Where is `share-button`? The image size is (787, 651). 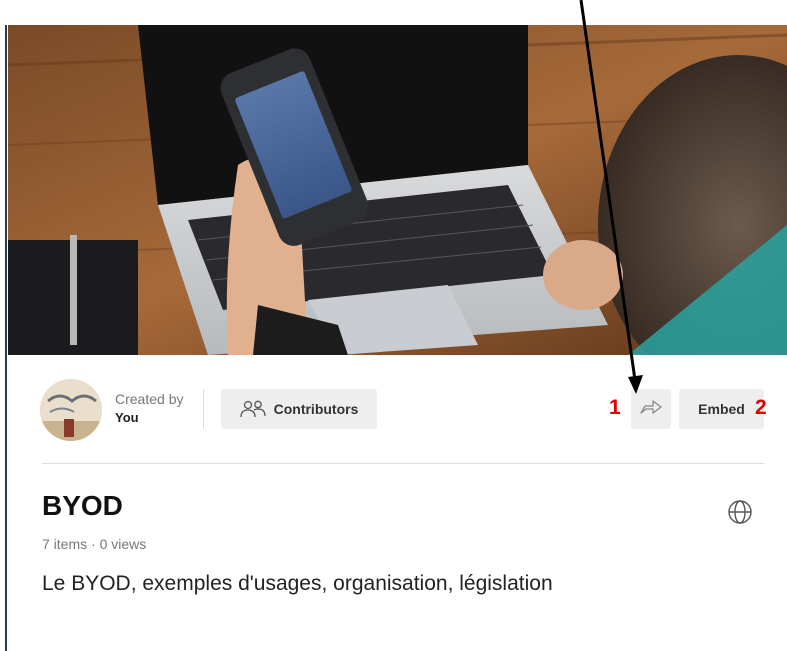
share-button is located at coordinates (651, 409).